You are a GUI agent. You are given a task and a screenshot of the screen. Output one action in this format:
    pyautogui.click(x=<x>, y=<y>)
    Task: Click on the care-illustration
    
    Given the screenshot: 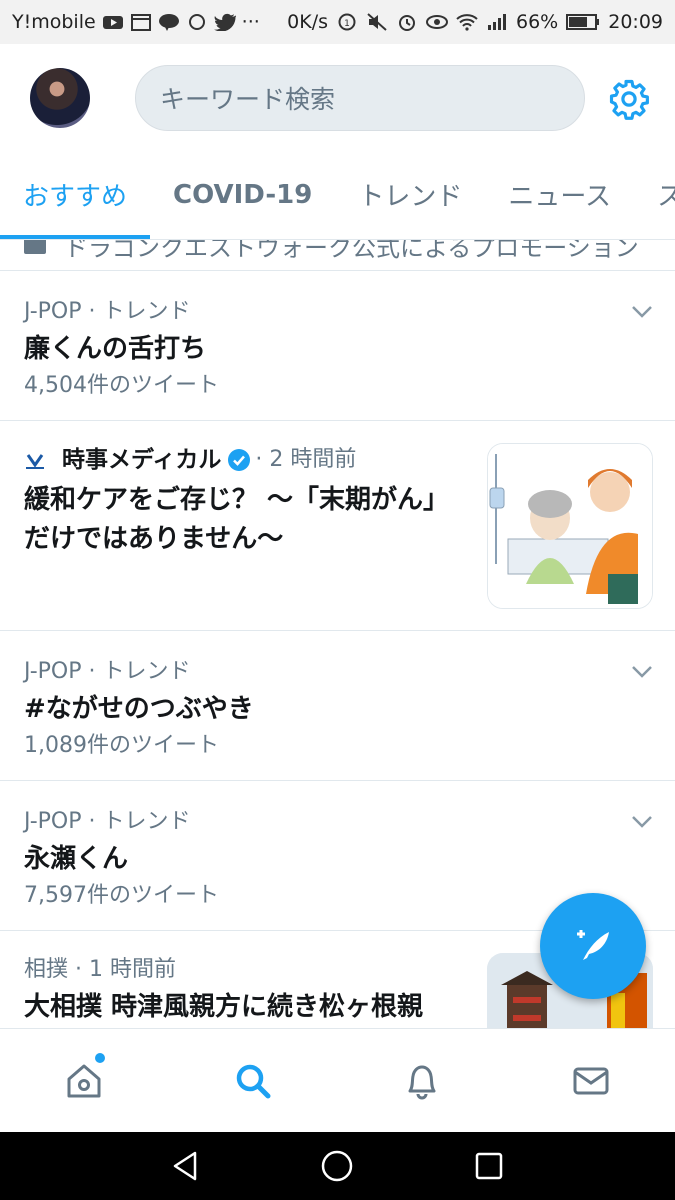 What is the action you would take?
    pyautogui.click(x=570, y=526)
    